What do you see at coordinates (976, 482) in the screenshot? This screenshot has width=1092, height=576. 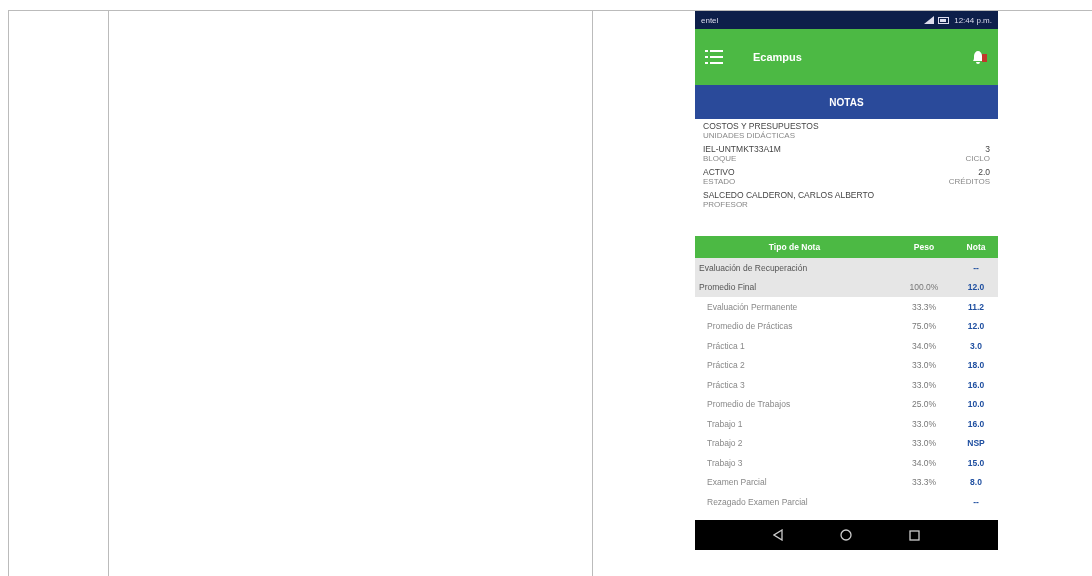 I see `grade-cell-text: 8.0` at bounding box center [976, 482].